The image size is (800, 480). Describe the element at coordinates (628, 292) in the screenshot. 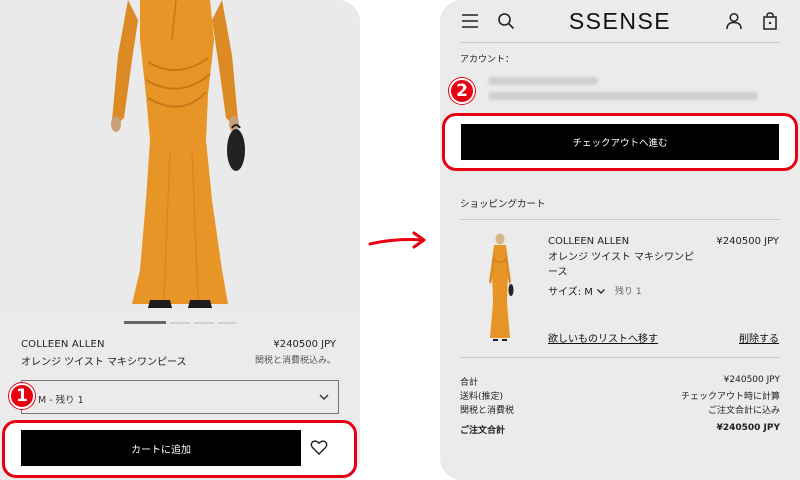

I see `cart-item-stock: 残り 1` at that location.